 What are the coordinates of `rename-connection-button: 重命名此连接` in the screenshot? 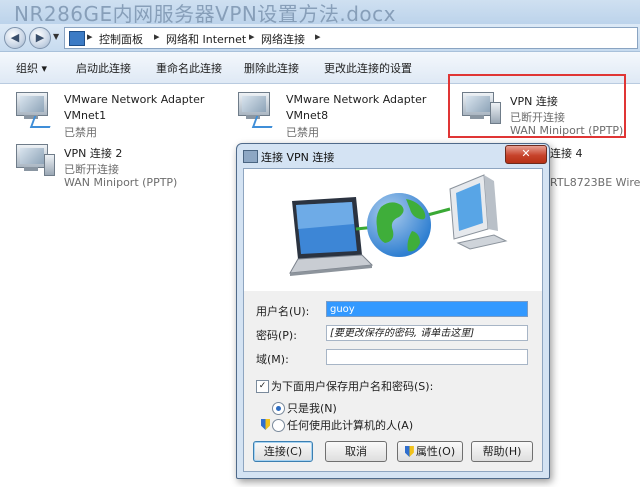 It's located at (189, 68).